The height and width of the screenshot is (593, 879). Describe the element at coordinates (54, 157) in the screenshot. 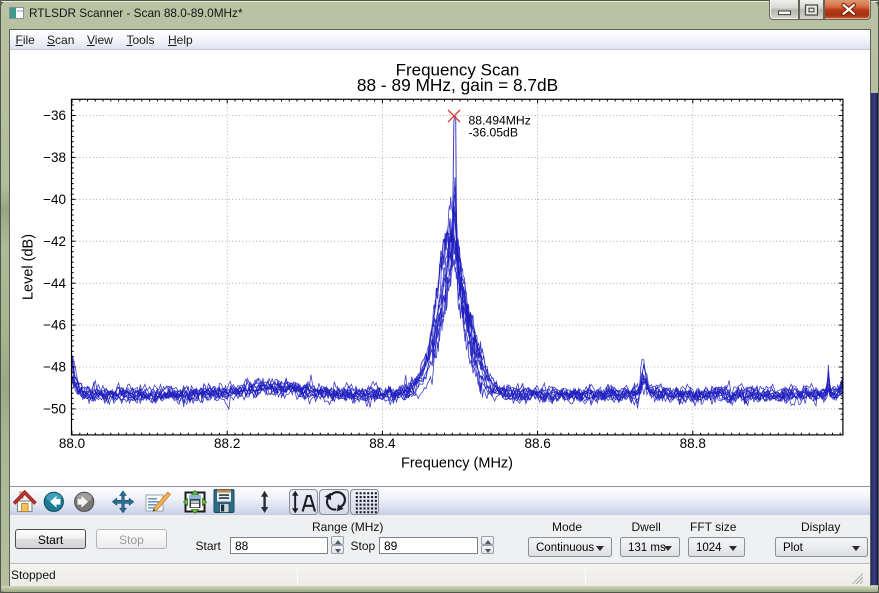

I see `svg-text: −38` at that location.